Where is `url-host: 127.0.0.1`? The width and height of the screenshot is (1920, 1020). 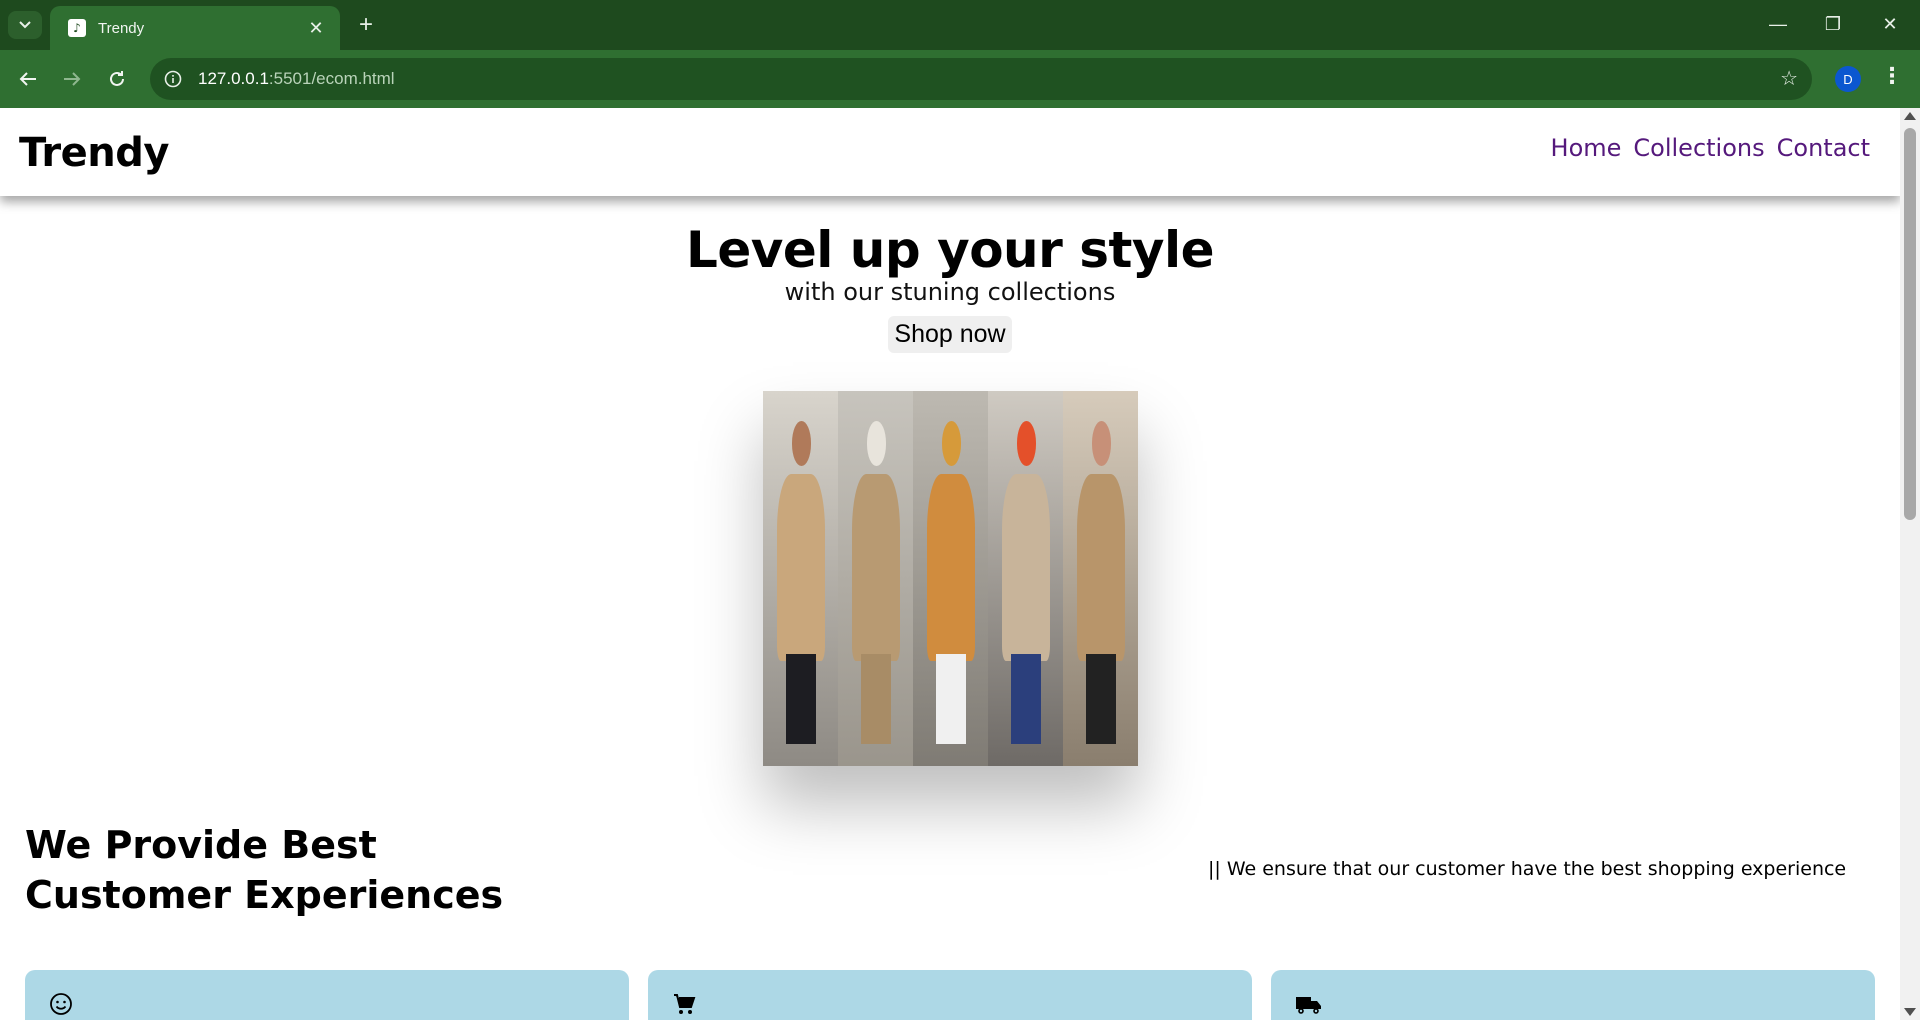
url-host: 127.0.0.1 is located at coordinates (233, 78).